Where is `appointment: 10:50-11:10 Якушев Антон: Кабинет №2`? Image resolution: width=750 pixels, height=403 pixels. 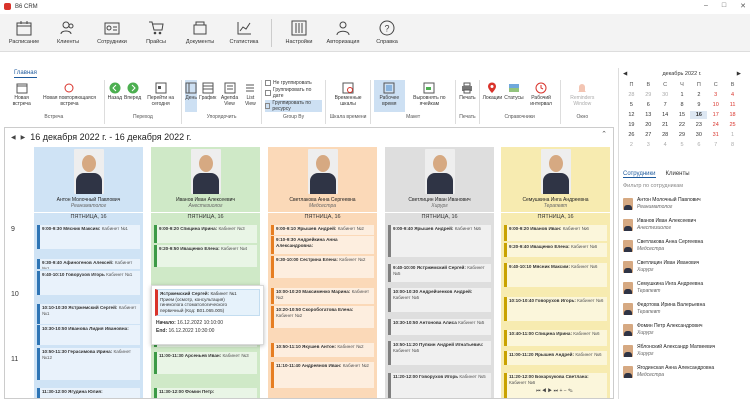 appointment: 10:50-11:10 Якушев Антон: Кабинет №2 is located at coordinates (322, 350).